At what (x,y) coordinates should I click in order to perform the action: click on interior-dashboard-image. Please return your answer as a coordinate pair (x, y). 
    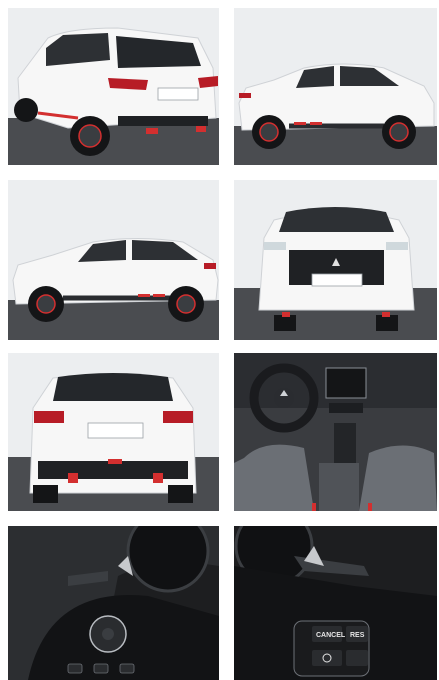
    Looking at the image, I should click on (335, 432).